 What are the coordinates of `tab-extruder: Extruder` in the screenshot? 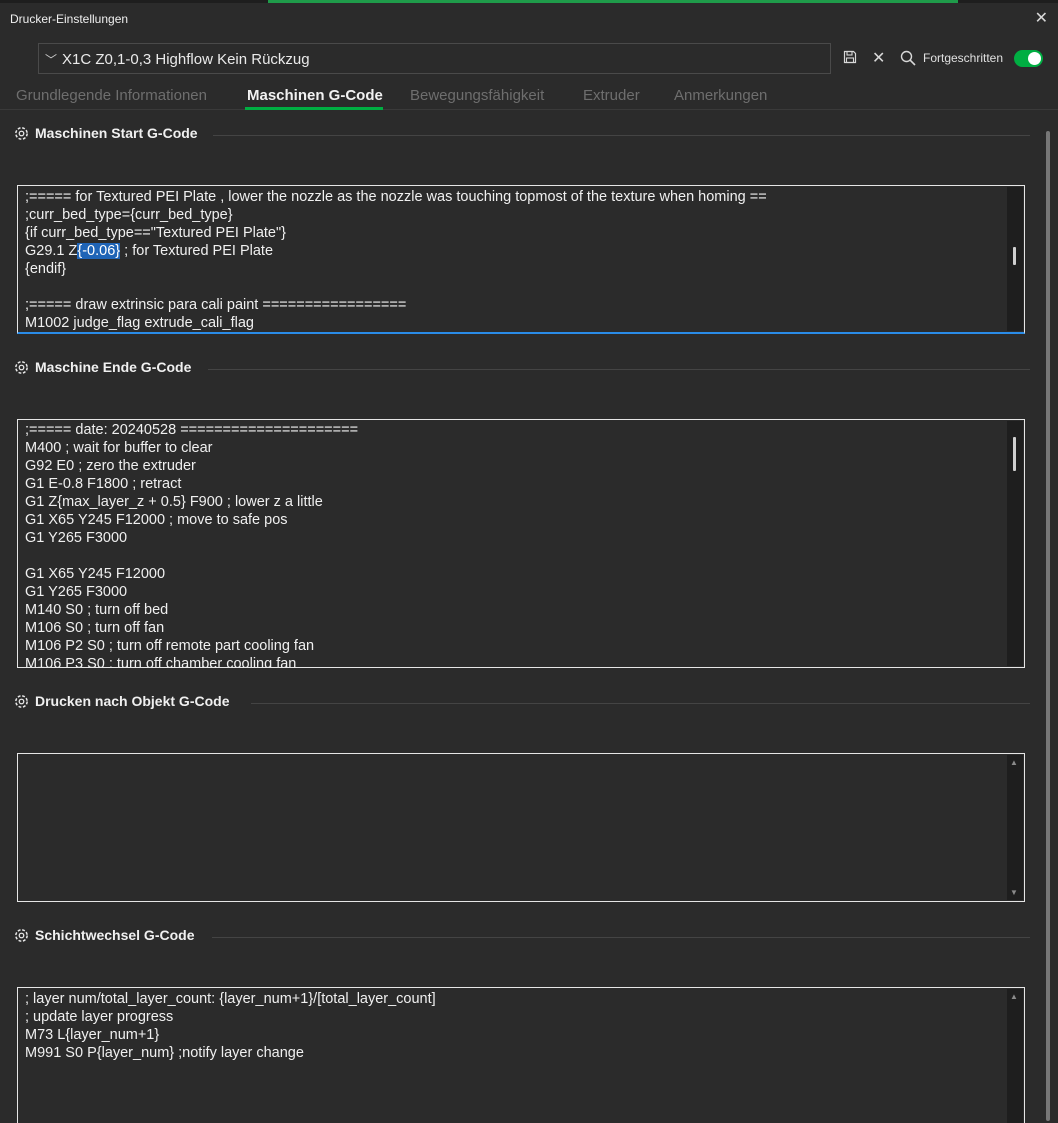 It's located at (611, 95).